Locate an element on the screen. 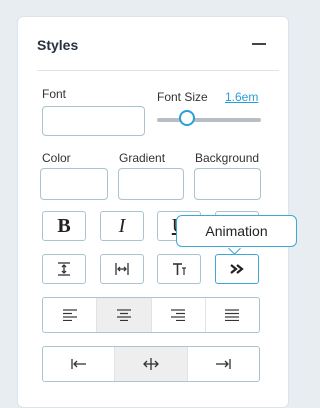 The height and width of the screenshot is (408, 320). align-center-button is located at coordinates (124, 315).